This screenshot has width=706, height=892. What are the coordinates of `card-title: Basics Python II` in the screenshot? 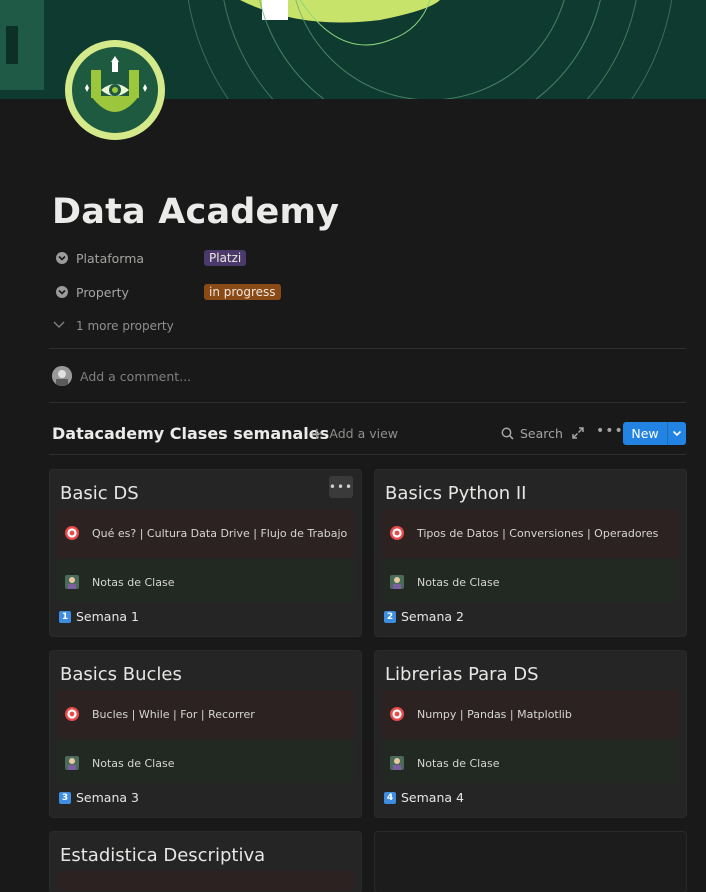 It's located at (456, 493).